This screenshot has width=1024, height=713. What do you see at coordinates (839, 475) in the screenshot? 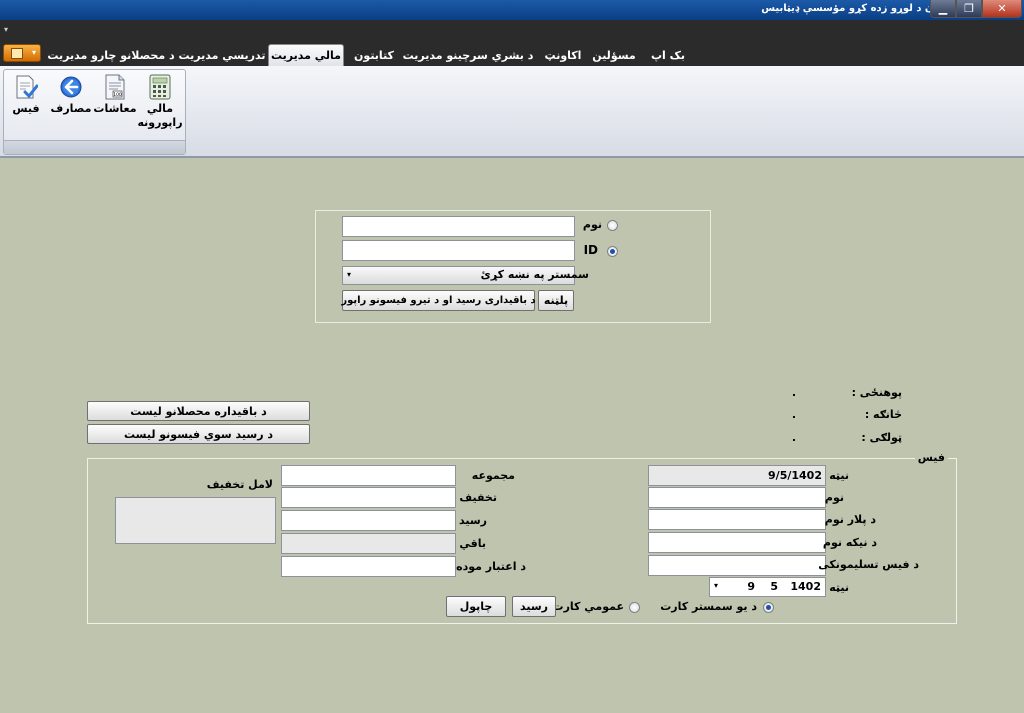
I see `fee-date-label: نیټه` at bounding box center [839, 475].